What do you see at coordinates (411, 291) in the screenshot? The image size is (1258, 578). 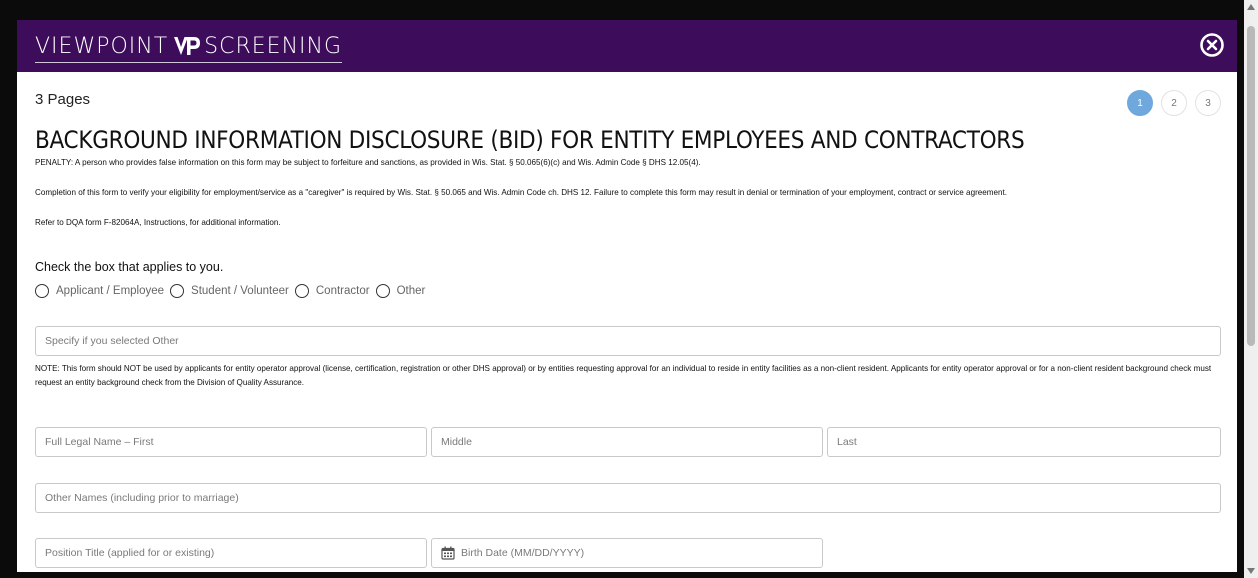 I see `radio-label: Other` at bounding box center [411, 291].